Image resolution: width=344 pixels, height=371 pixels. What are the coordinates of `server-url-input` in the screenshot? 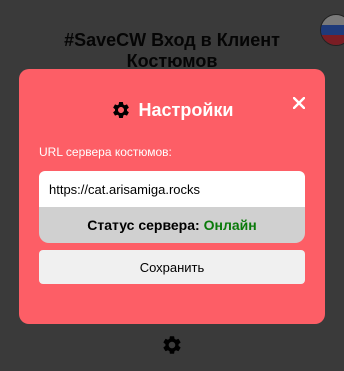 It's located at (172, 189).